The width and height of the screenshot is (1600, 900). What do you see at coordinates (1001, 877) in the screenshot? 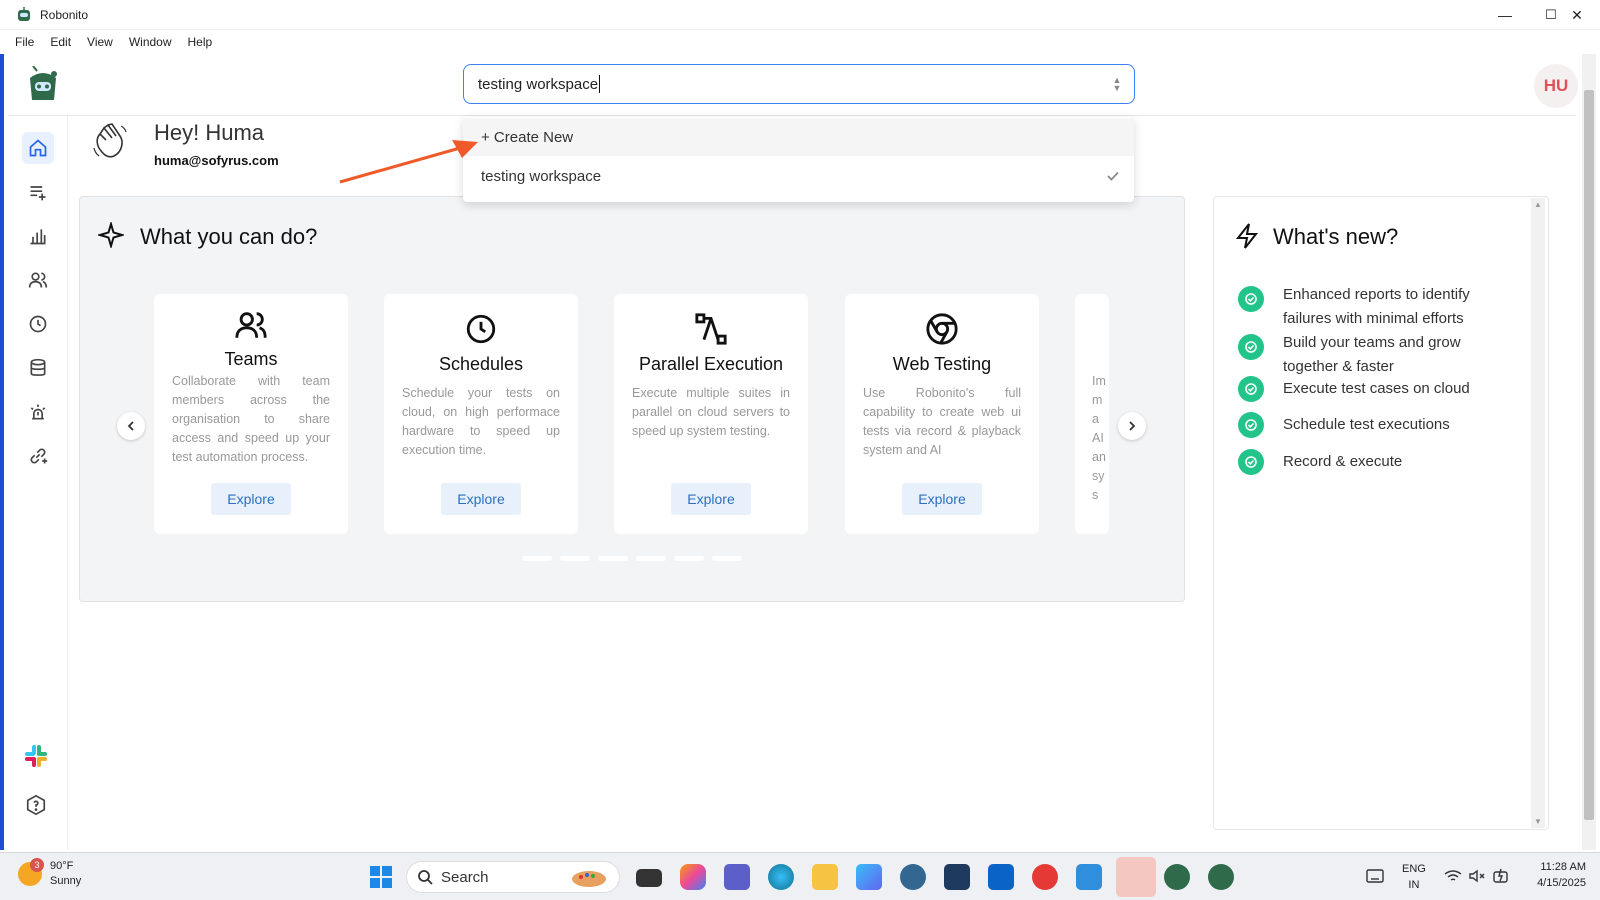
I see `outlook-icon` at bounding box center [1001, 877].